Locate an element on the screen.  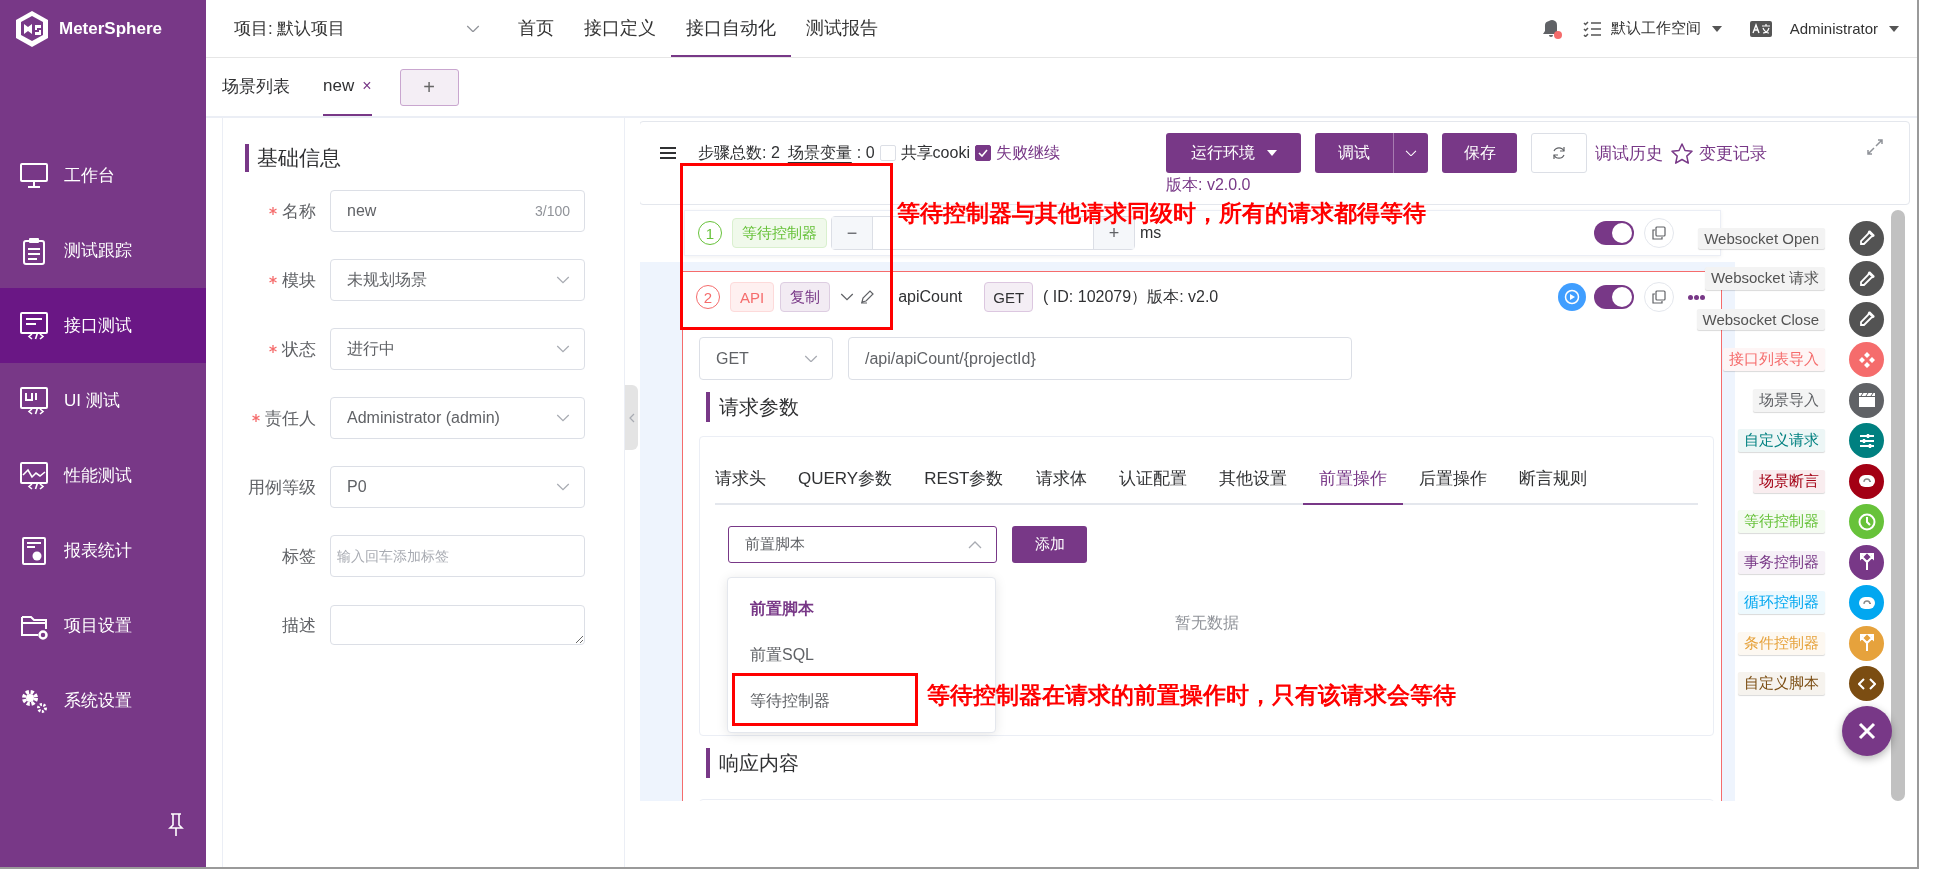
sidebar-item: 性能测试 is located at coordinates (103, 475).